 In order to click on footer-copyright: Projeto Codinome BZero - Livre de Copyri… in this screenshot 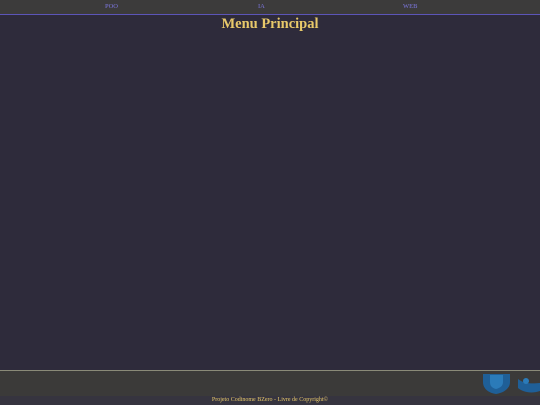, I will do `click(270, 400)`.